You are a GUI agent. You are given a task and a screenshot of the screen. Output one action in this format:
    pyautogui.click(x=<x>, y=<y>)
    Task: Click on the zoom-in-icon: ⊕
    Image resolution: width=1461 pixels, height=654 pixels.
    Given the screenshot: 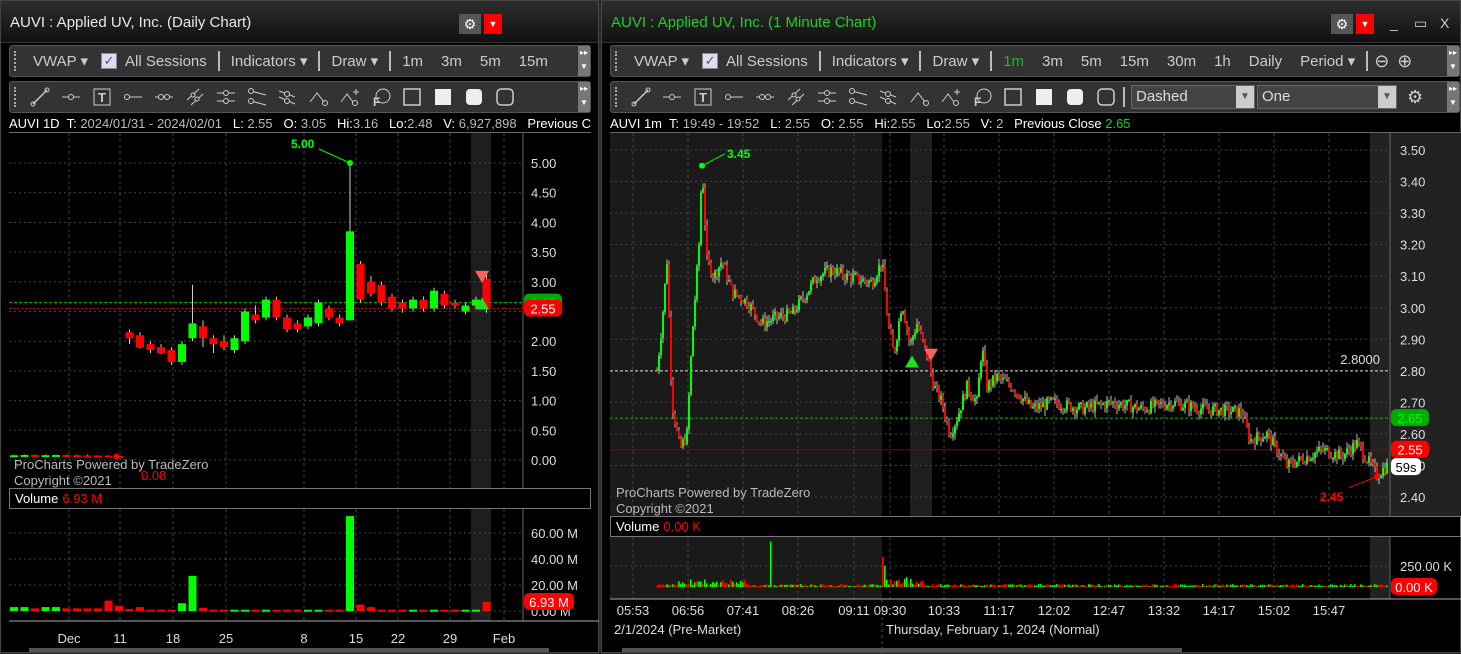 What is the action you would take?
    pyautogui.click(x=1404, y=61)
    